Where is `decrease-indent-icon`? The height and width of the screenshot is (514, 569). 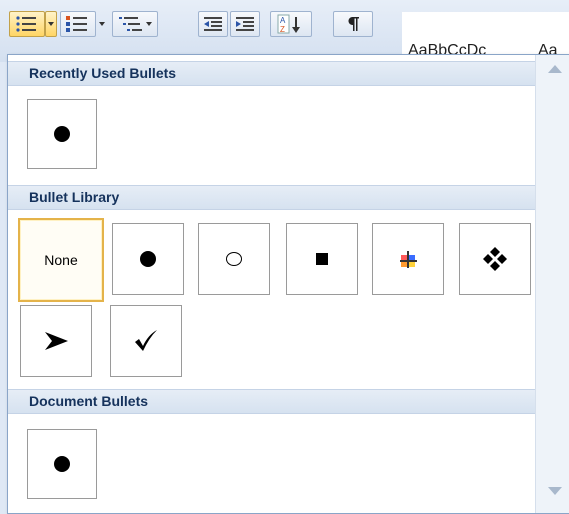
decrease-indent-icon is located at coordinates (213, 24).